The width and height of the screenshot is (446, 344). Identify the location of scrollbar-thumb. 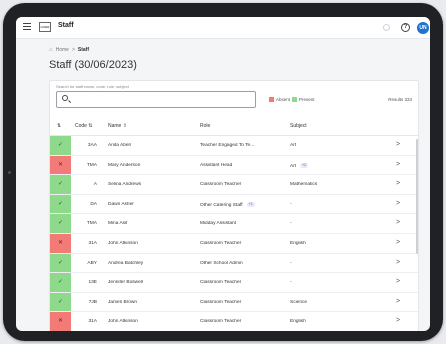
(417, 196).